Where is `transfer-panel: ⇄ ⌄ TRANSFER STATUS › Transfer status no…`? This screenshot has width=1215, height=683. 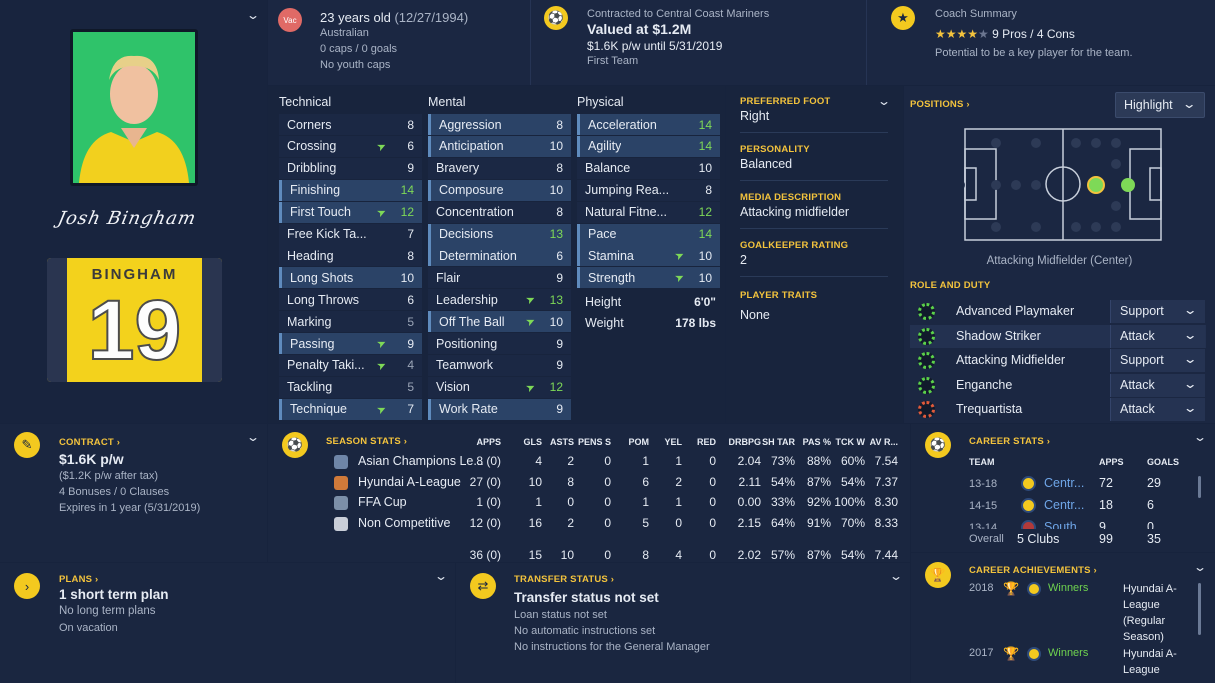
transfer-panel: ⇄ ⌄ TRANSFER STATUS › Transfer status no… is located at coordinates (683, 623).